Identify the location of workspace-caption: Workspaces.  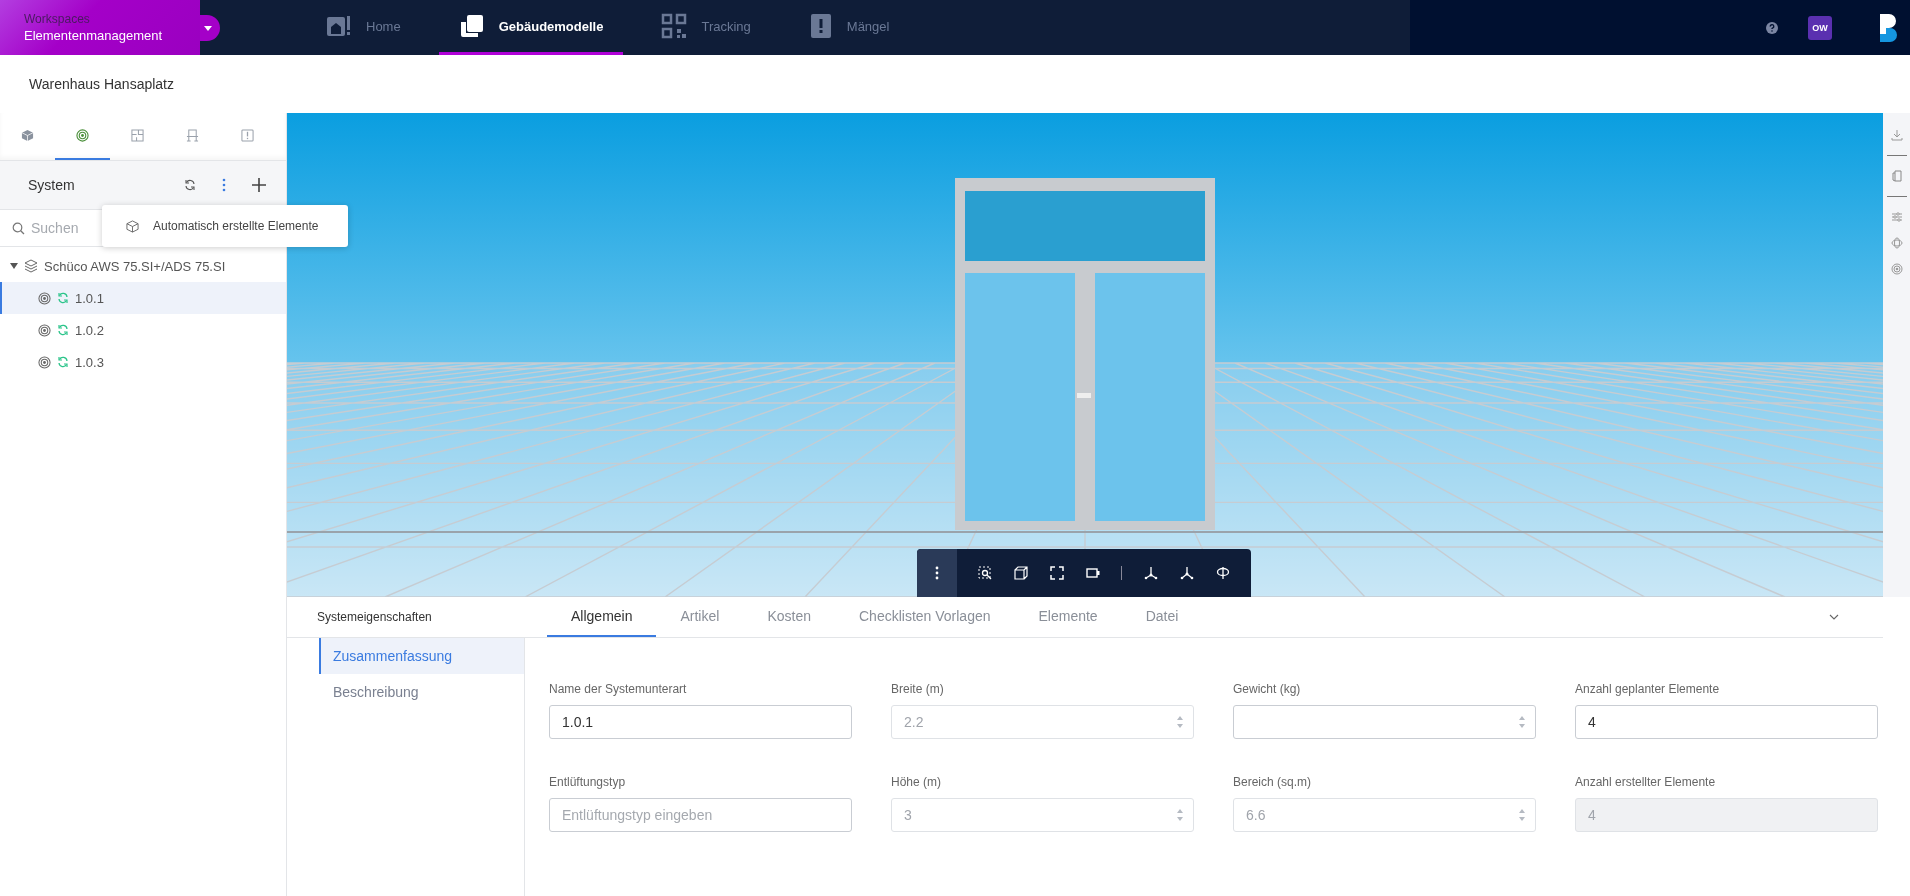
(57, 19).